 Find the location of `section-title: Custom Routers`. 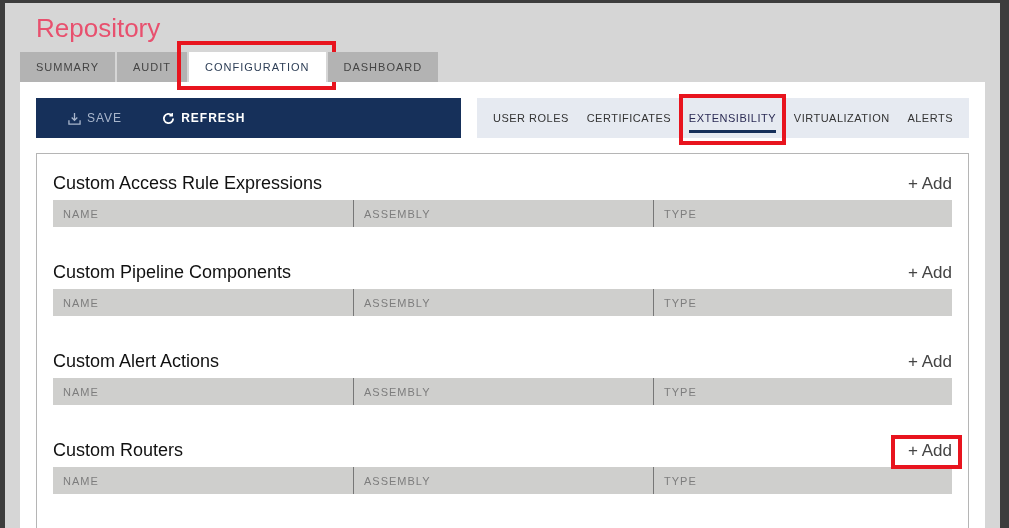

section-title: Custom Routers is located at coordinates (118, 450).